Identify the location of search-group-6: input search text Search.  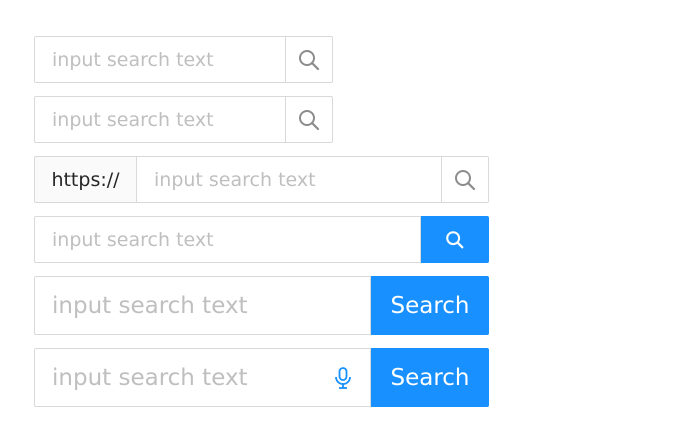
(261, 377).